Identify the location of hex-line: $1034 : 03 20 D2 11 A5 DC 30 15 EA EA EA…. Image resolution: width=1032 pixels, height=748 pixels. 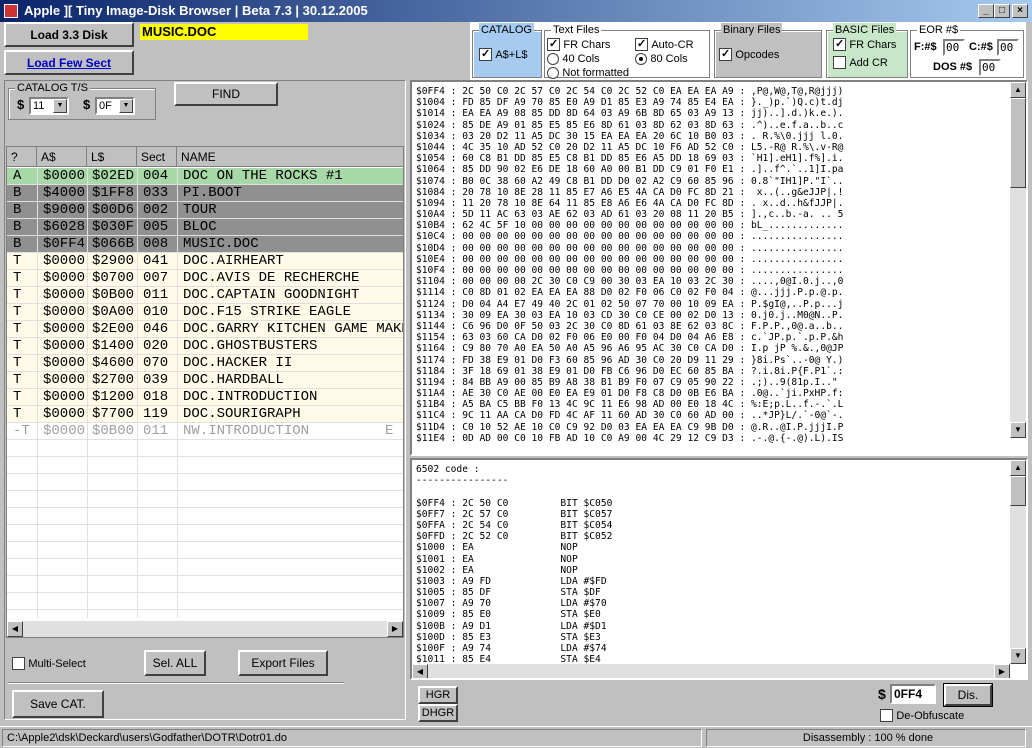
(630, 136).